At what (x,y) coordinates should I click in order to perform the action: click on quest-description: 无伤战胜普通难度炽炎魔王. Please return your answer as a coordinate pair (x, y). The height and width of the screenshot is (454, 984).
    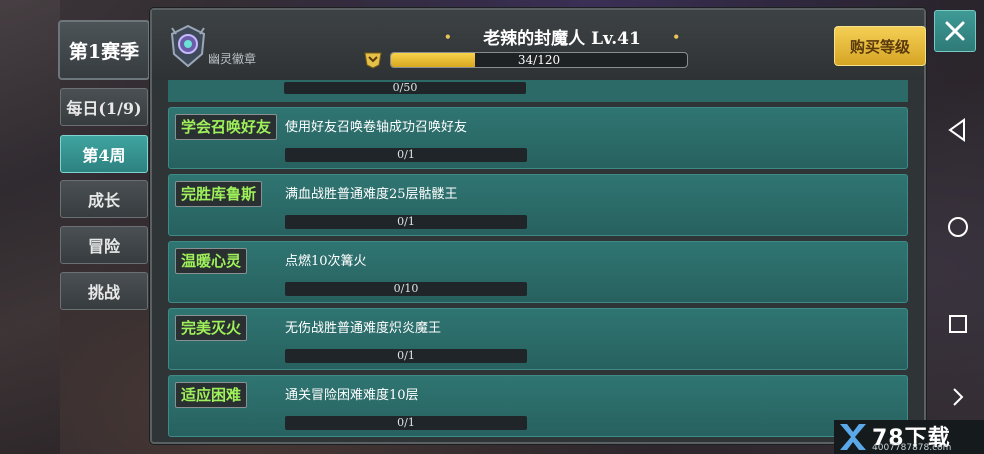
    Looking at the image, I should click on (363, 328).